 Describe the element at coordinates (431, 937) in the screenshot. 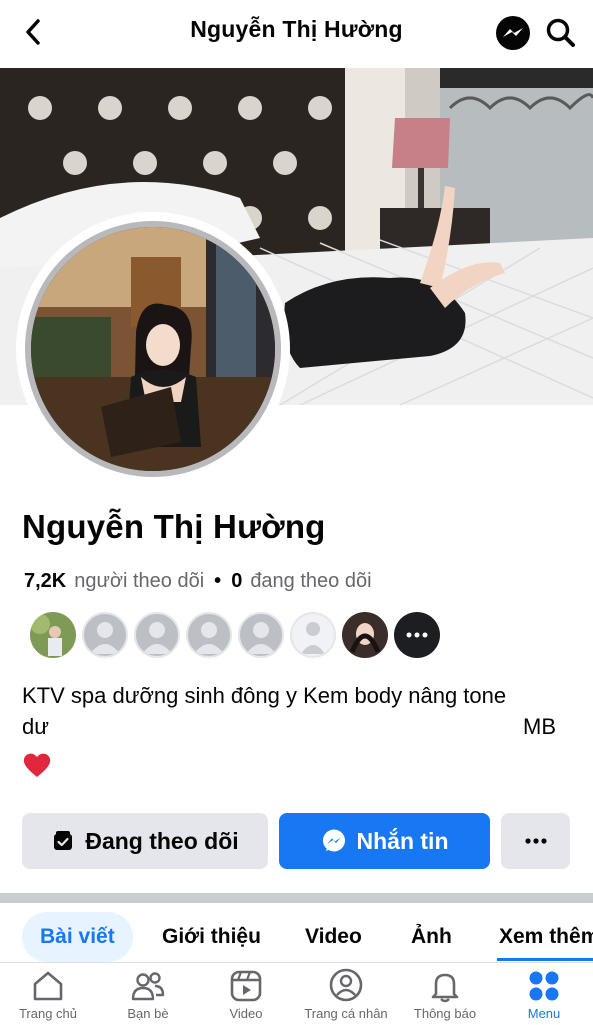

I see `tab-photos: Ảnh` at that location.